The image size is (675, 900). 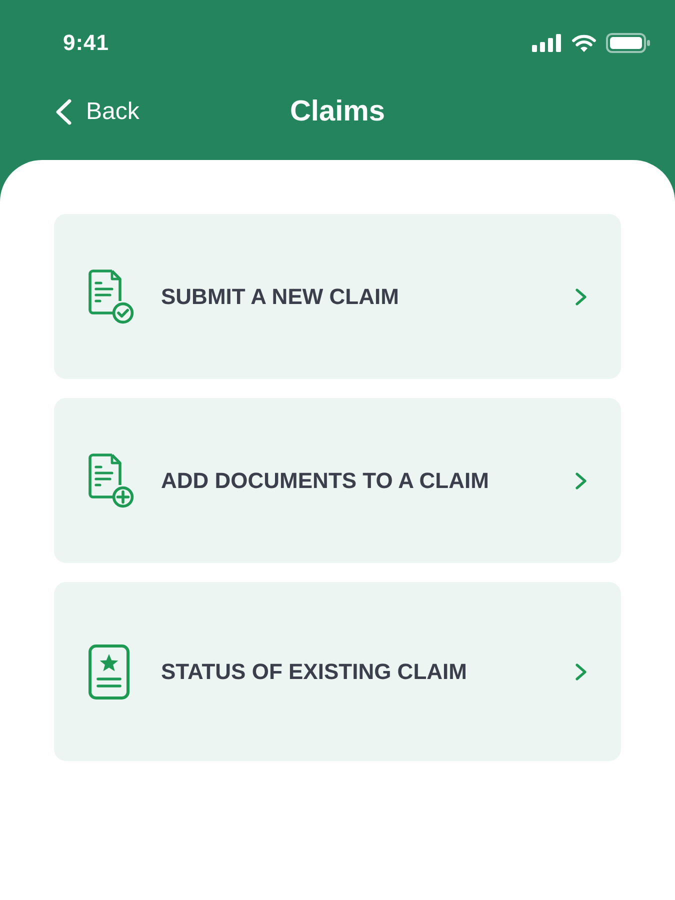 What do you see at coordinates (584, 43) in the screenshot?
I see `wifi-icon` at bounding box center [584, 43].